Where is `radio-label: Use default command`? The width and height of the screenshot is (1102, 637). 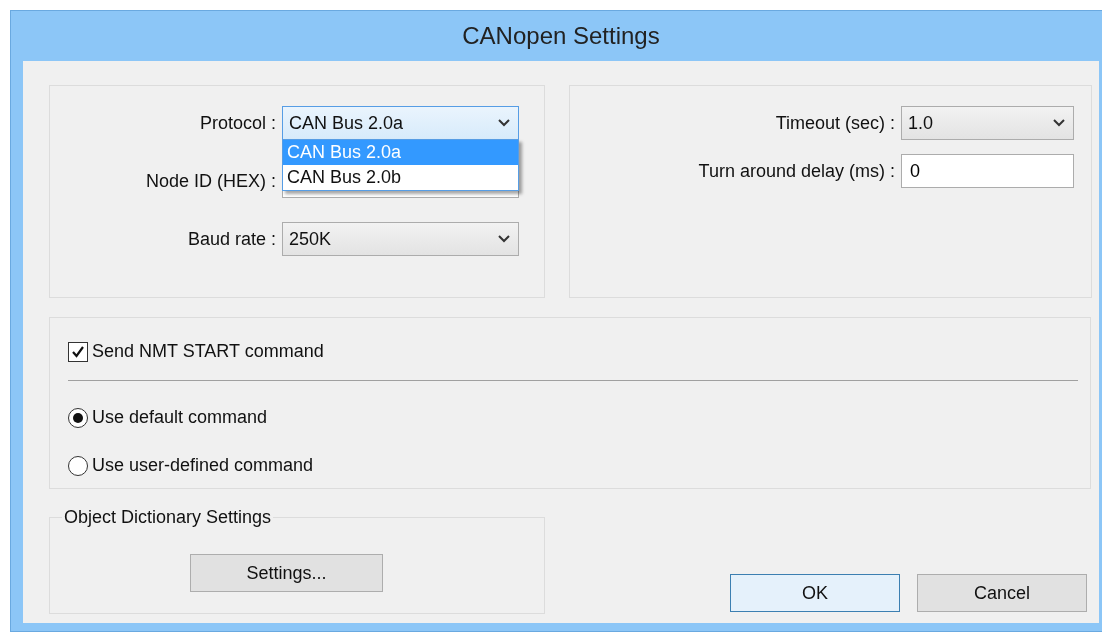 radio-label: Use default command is located at coordinates (180, 417).